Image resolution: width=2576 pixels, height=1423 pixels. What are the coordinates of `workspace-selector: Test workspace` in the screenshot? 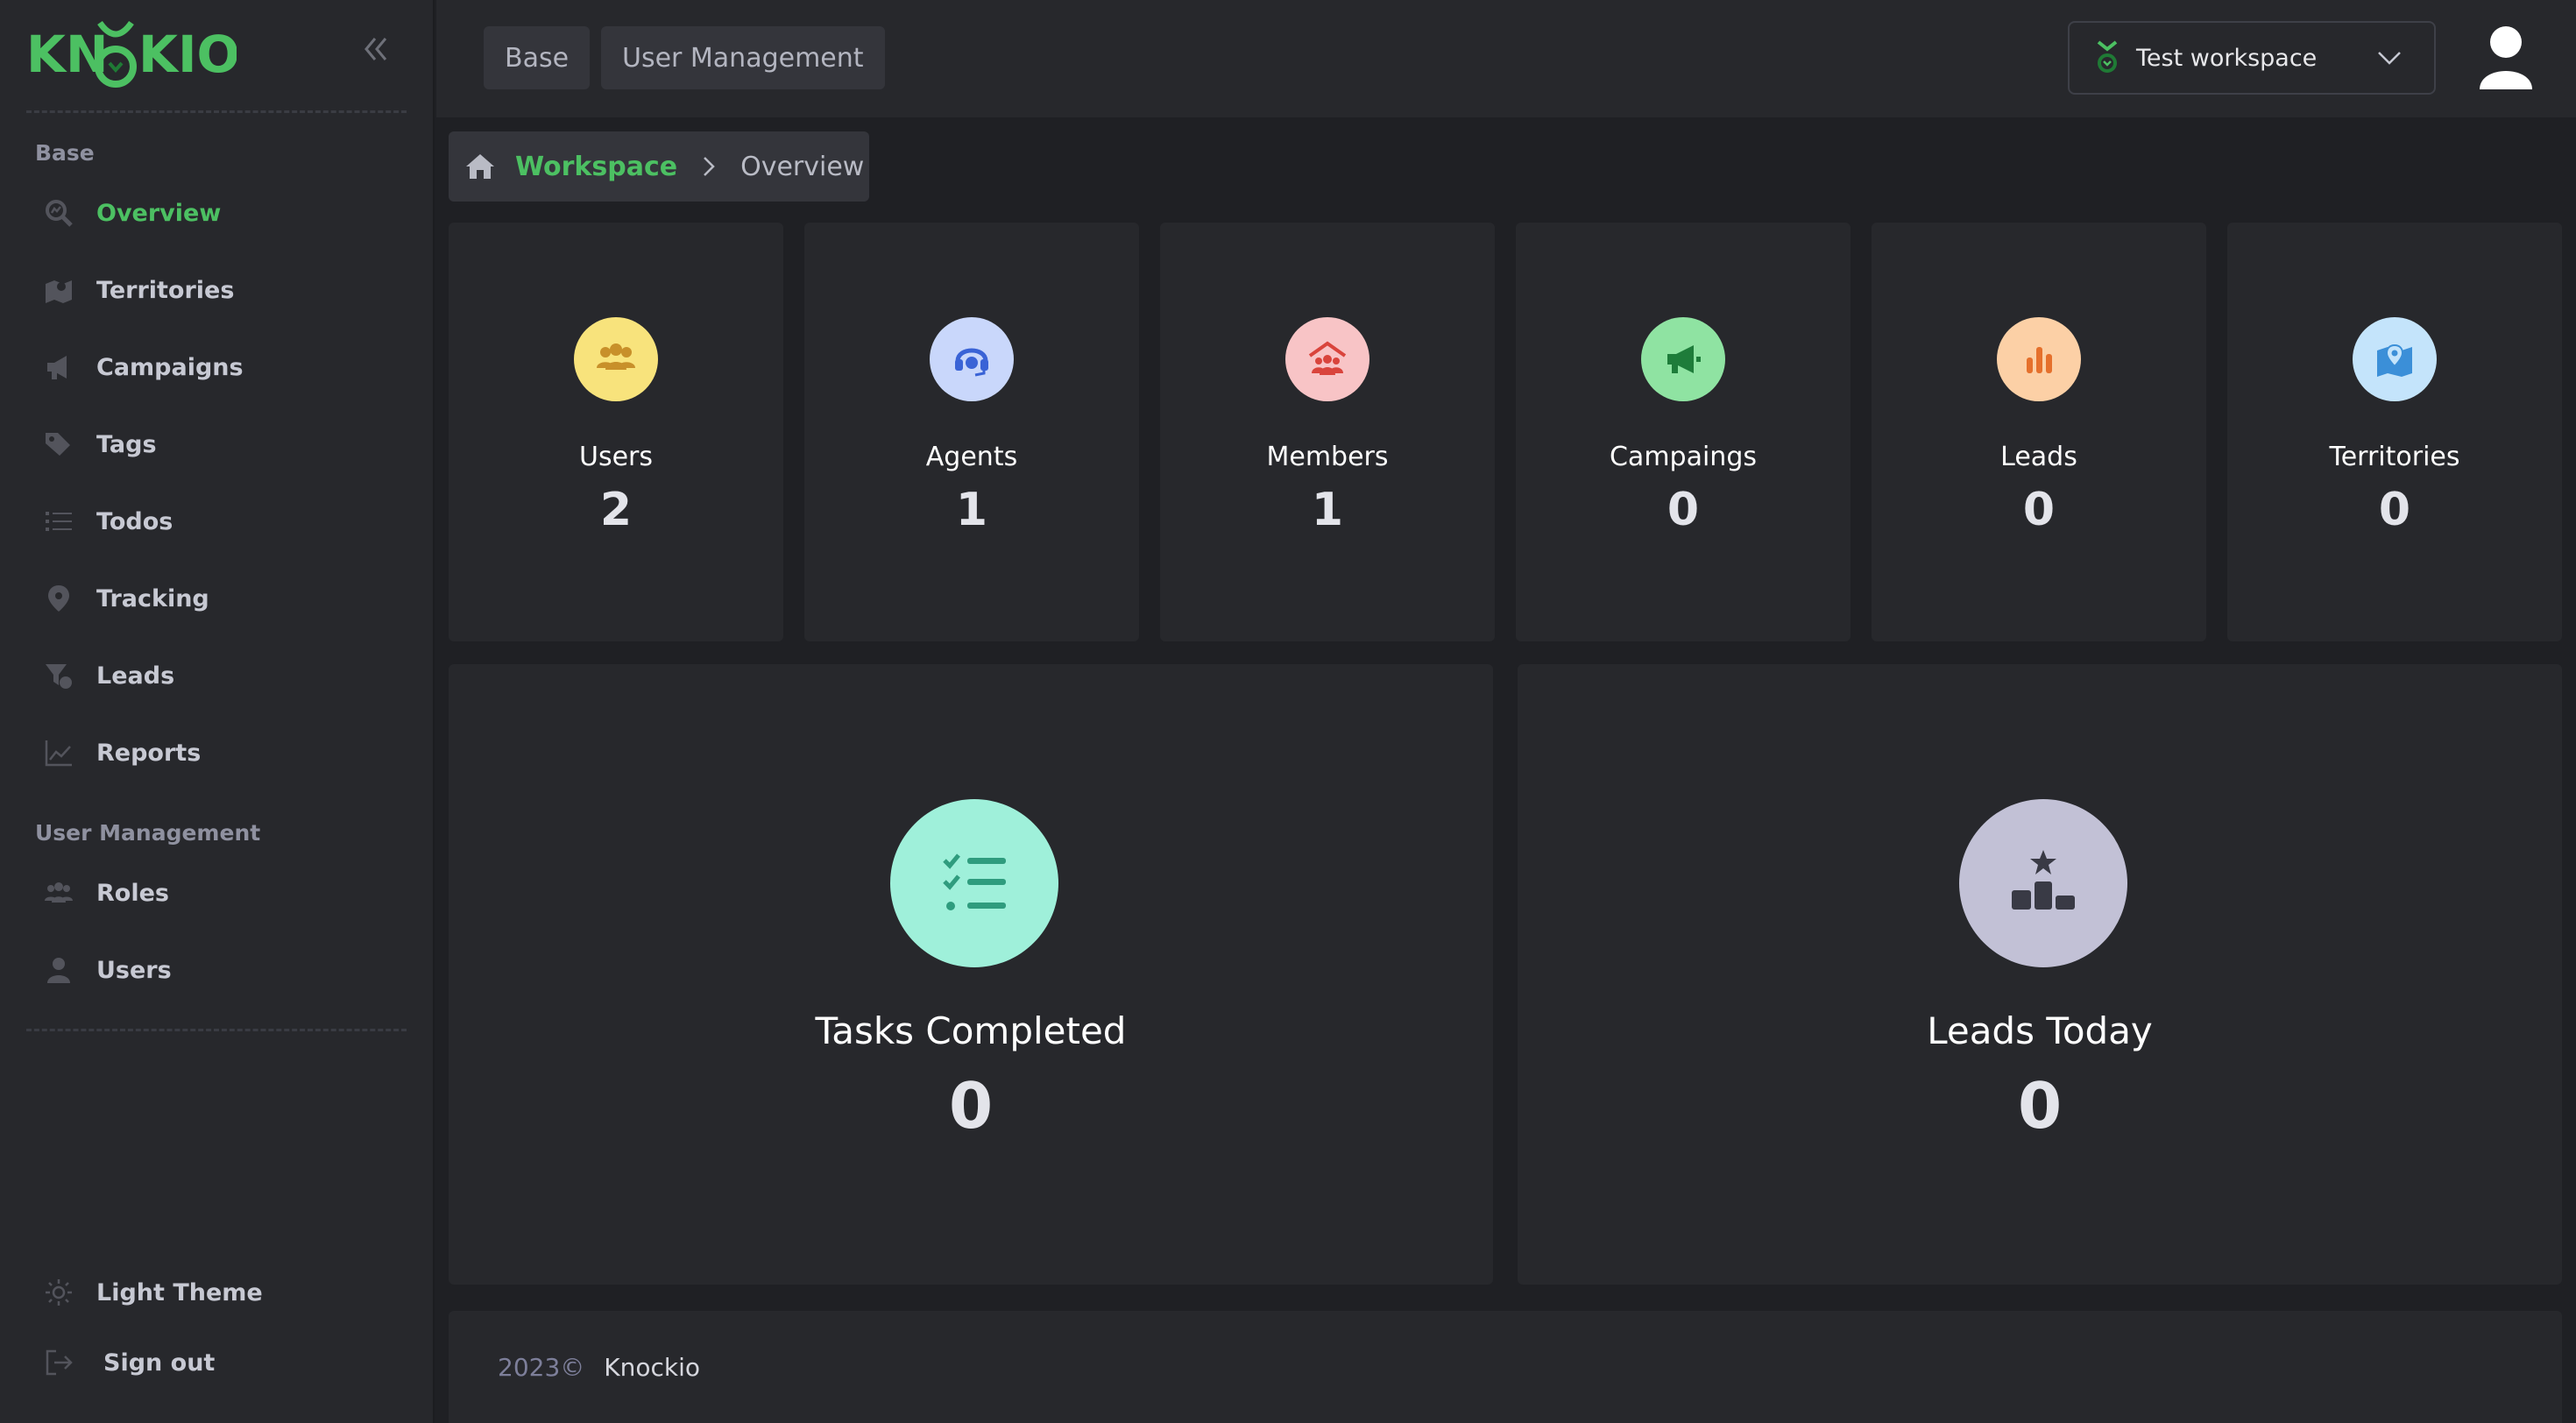 It's located at (2252, 58).